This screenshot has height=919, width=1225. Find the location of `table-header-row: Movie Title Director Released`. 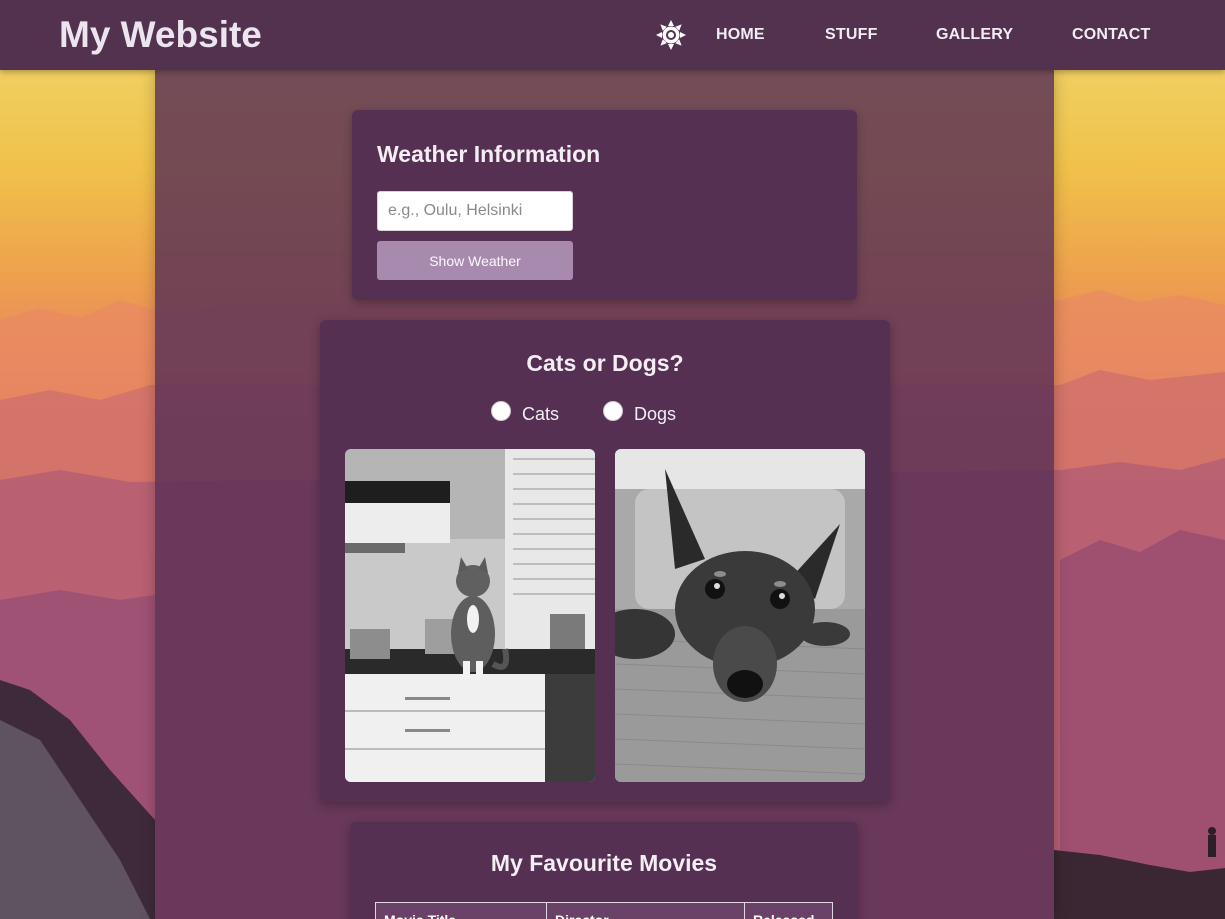

table-header-row: Movie Title Director Released is located at coordinates (604, 910).